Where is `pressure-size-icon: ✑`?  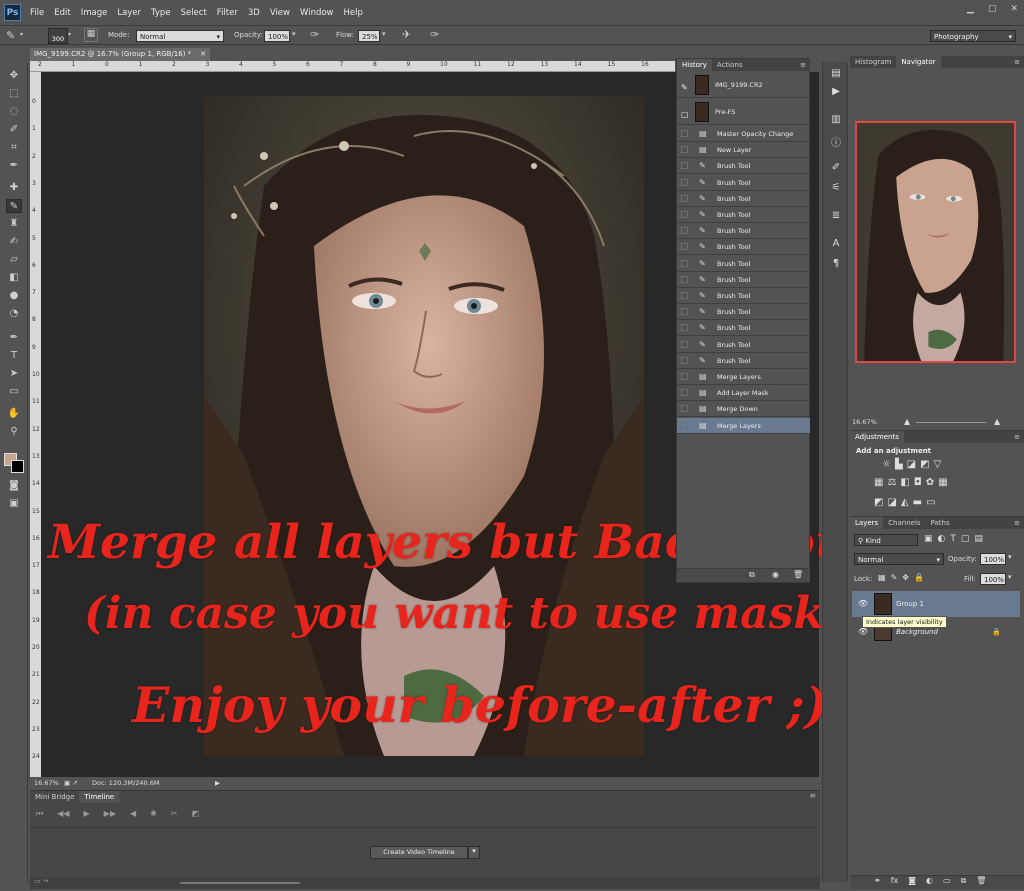 pressure-size-icon: ✑ is located at coordinates (434, 34).